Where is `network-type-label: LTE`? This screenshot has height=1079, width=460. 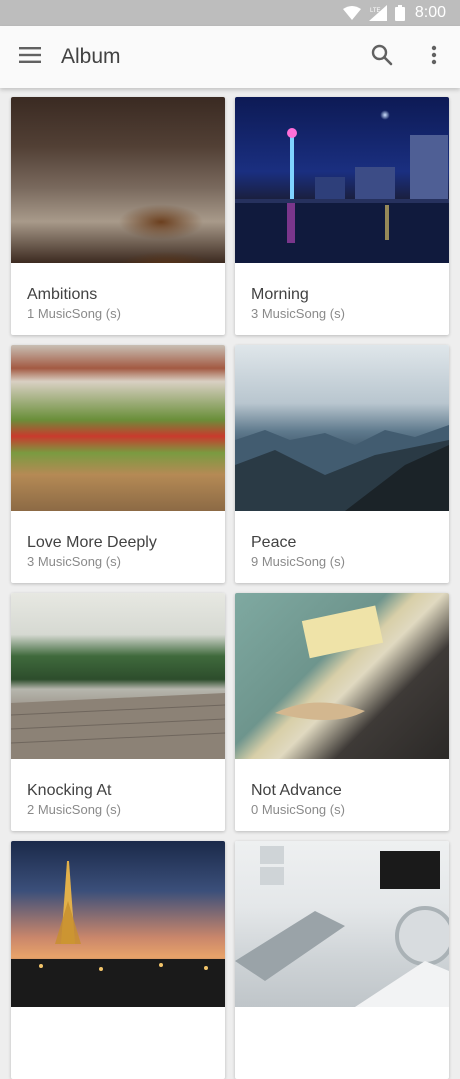 network-type-label: LTE is located at coordinates (375, 11).